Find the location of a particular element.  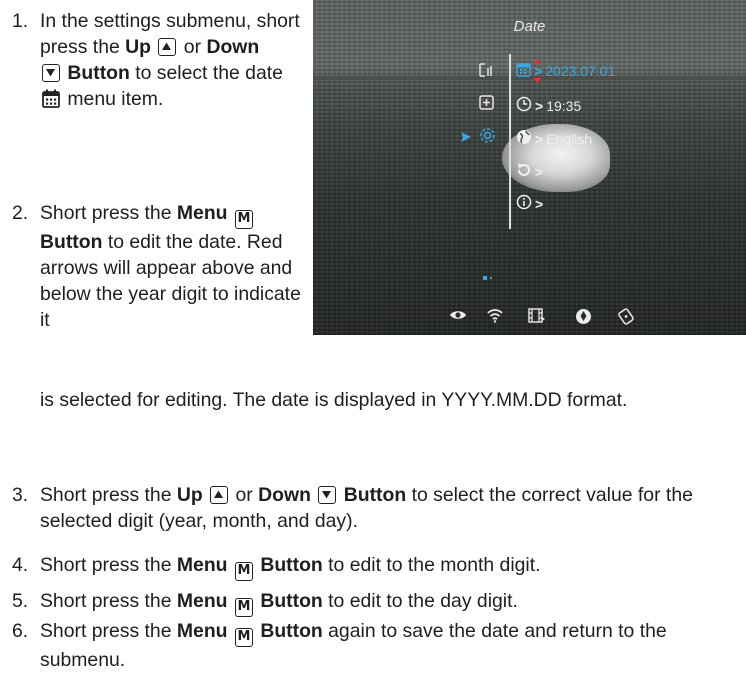

eye-icon is located at coordinates (458, 317).